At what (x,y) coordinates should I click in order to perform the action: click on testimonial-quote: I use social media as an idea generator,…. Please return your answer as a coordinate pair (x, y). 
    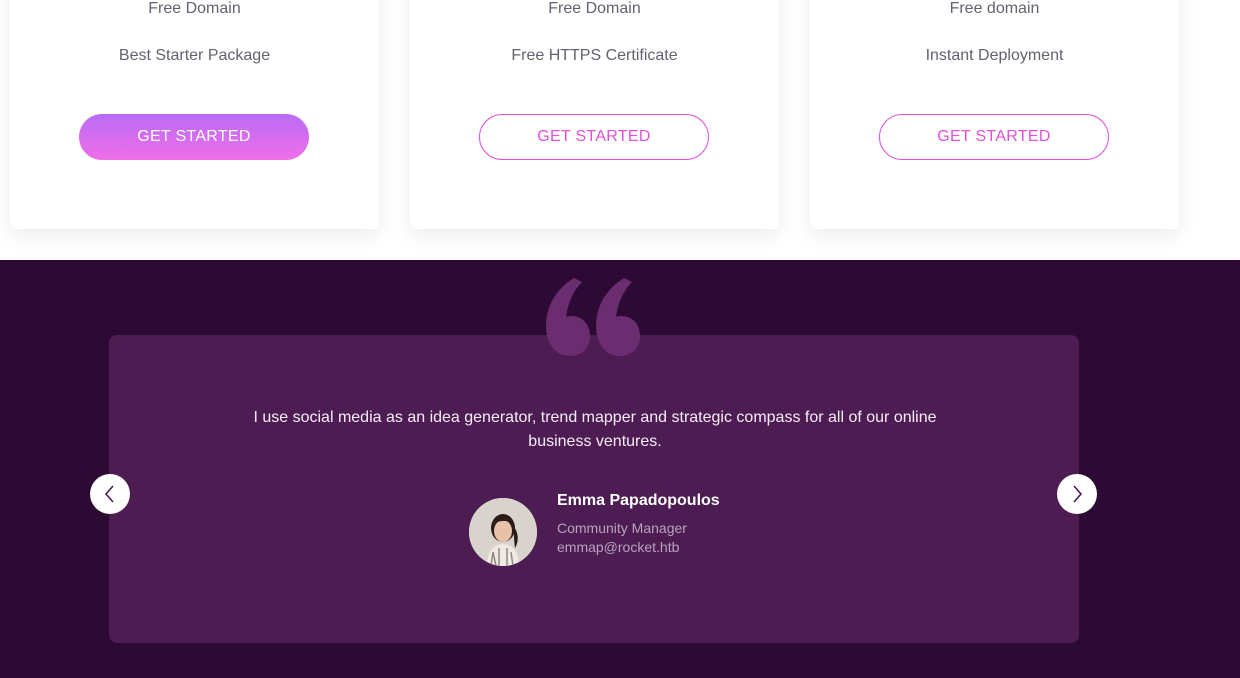
    Looking at the image, I should click on (595, 429).